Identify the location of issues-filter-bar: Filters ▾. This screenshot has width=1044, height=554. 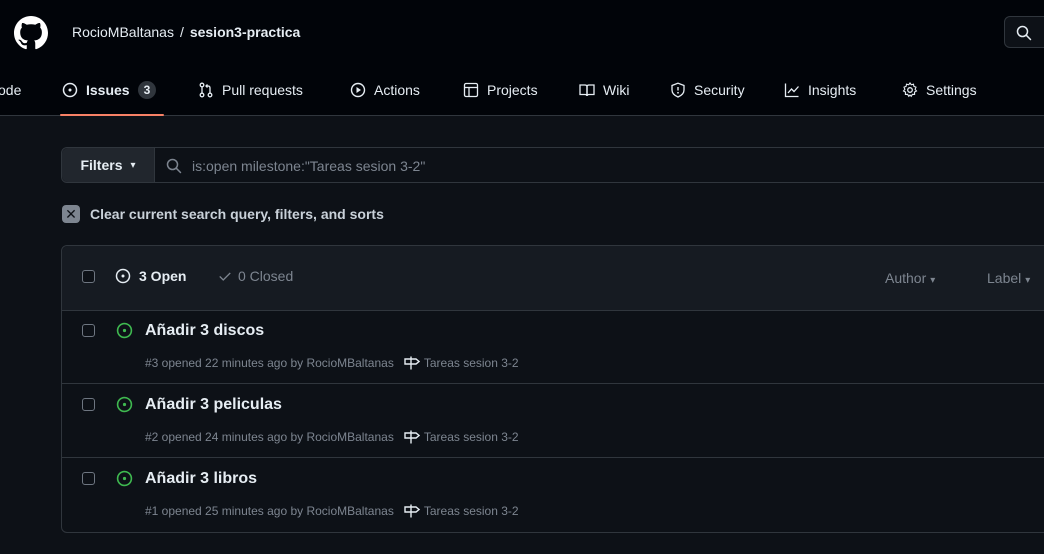
(552, 165).